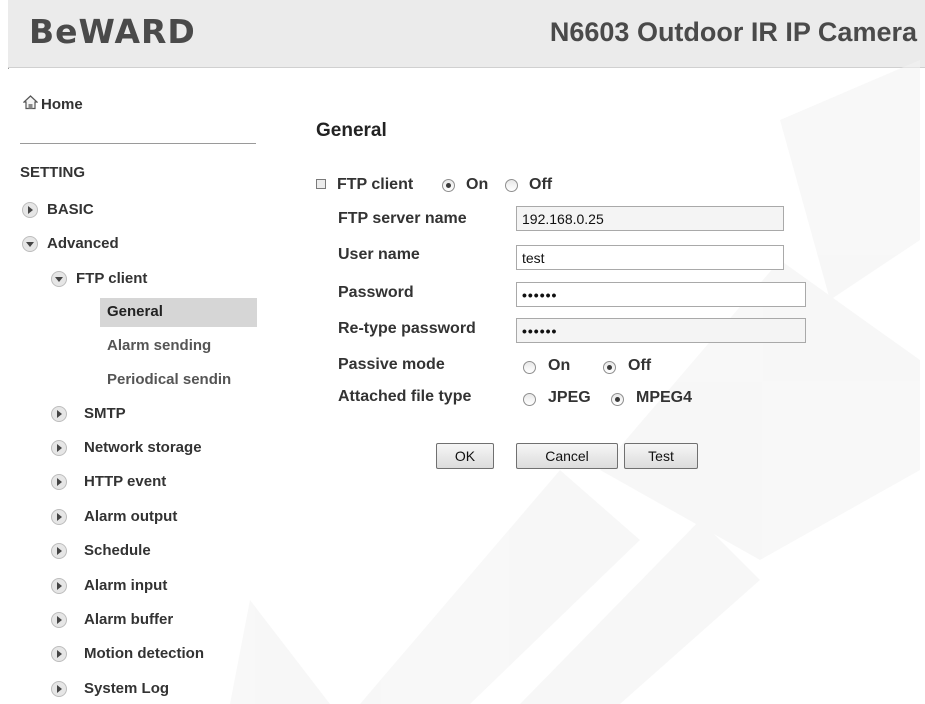  Describe the element at coordinates (70, 209) in the screenshot. I see `sidebar-item-basic: BASIC` at that location.